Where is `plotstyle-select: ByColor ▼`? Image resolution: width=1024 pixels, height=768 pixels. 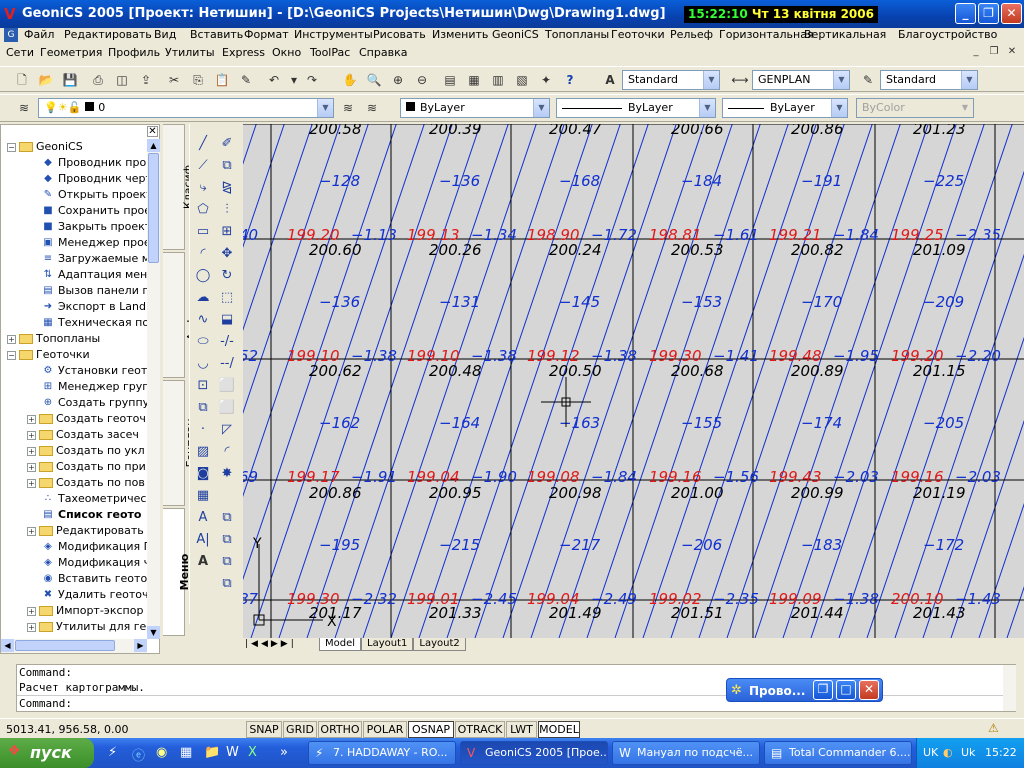 plotstyle-select: ByColor ▼ is located at coordinates (915, 108).